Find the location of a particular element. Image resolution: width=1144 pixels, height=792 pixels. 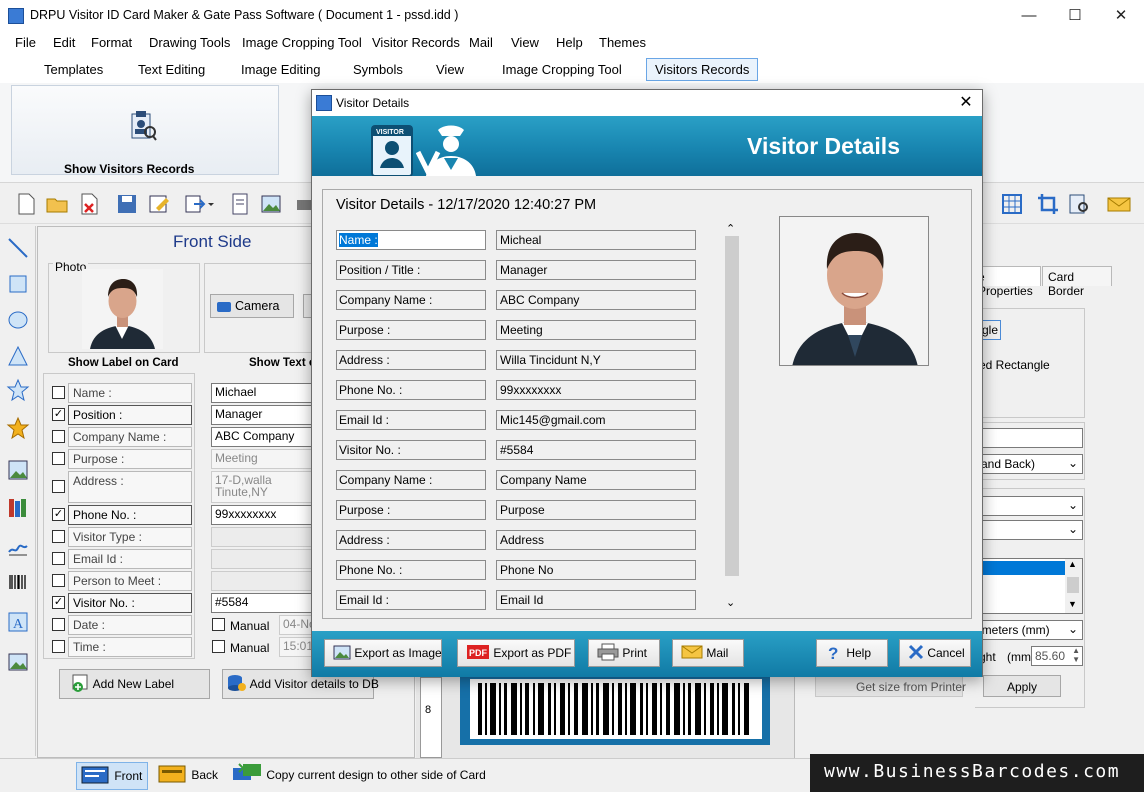

detail-value: Address is located at coordinates (596, 540).